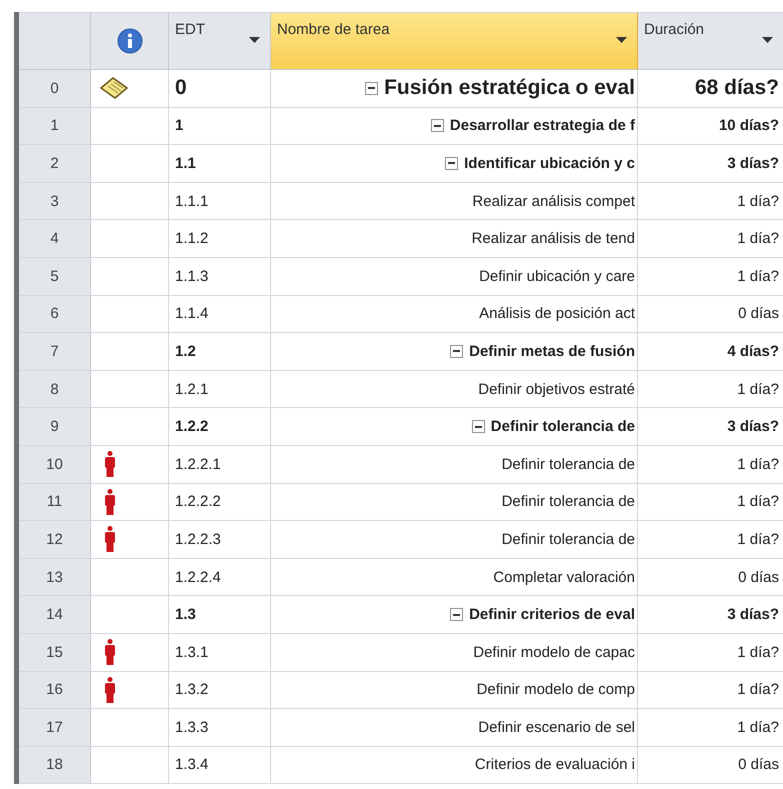 Image resolution: width=783 pixels, height=789 pixels. I want to click on wbs-cell: 1.3.4, so click(220, 765).